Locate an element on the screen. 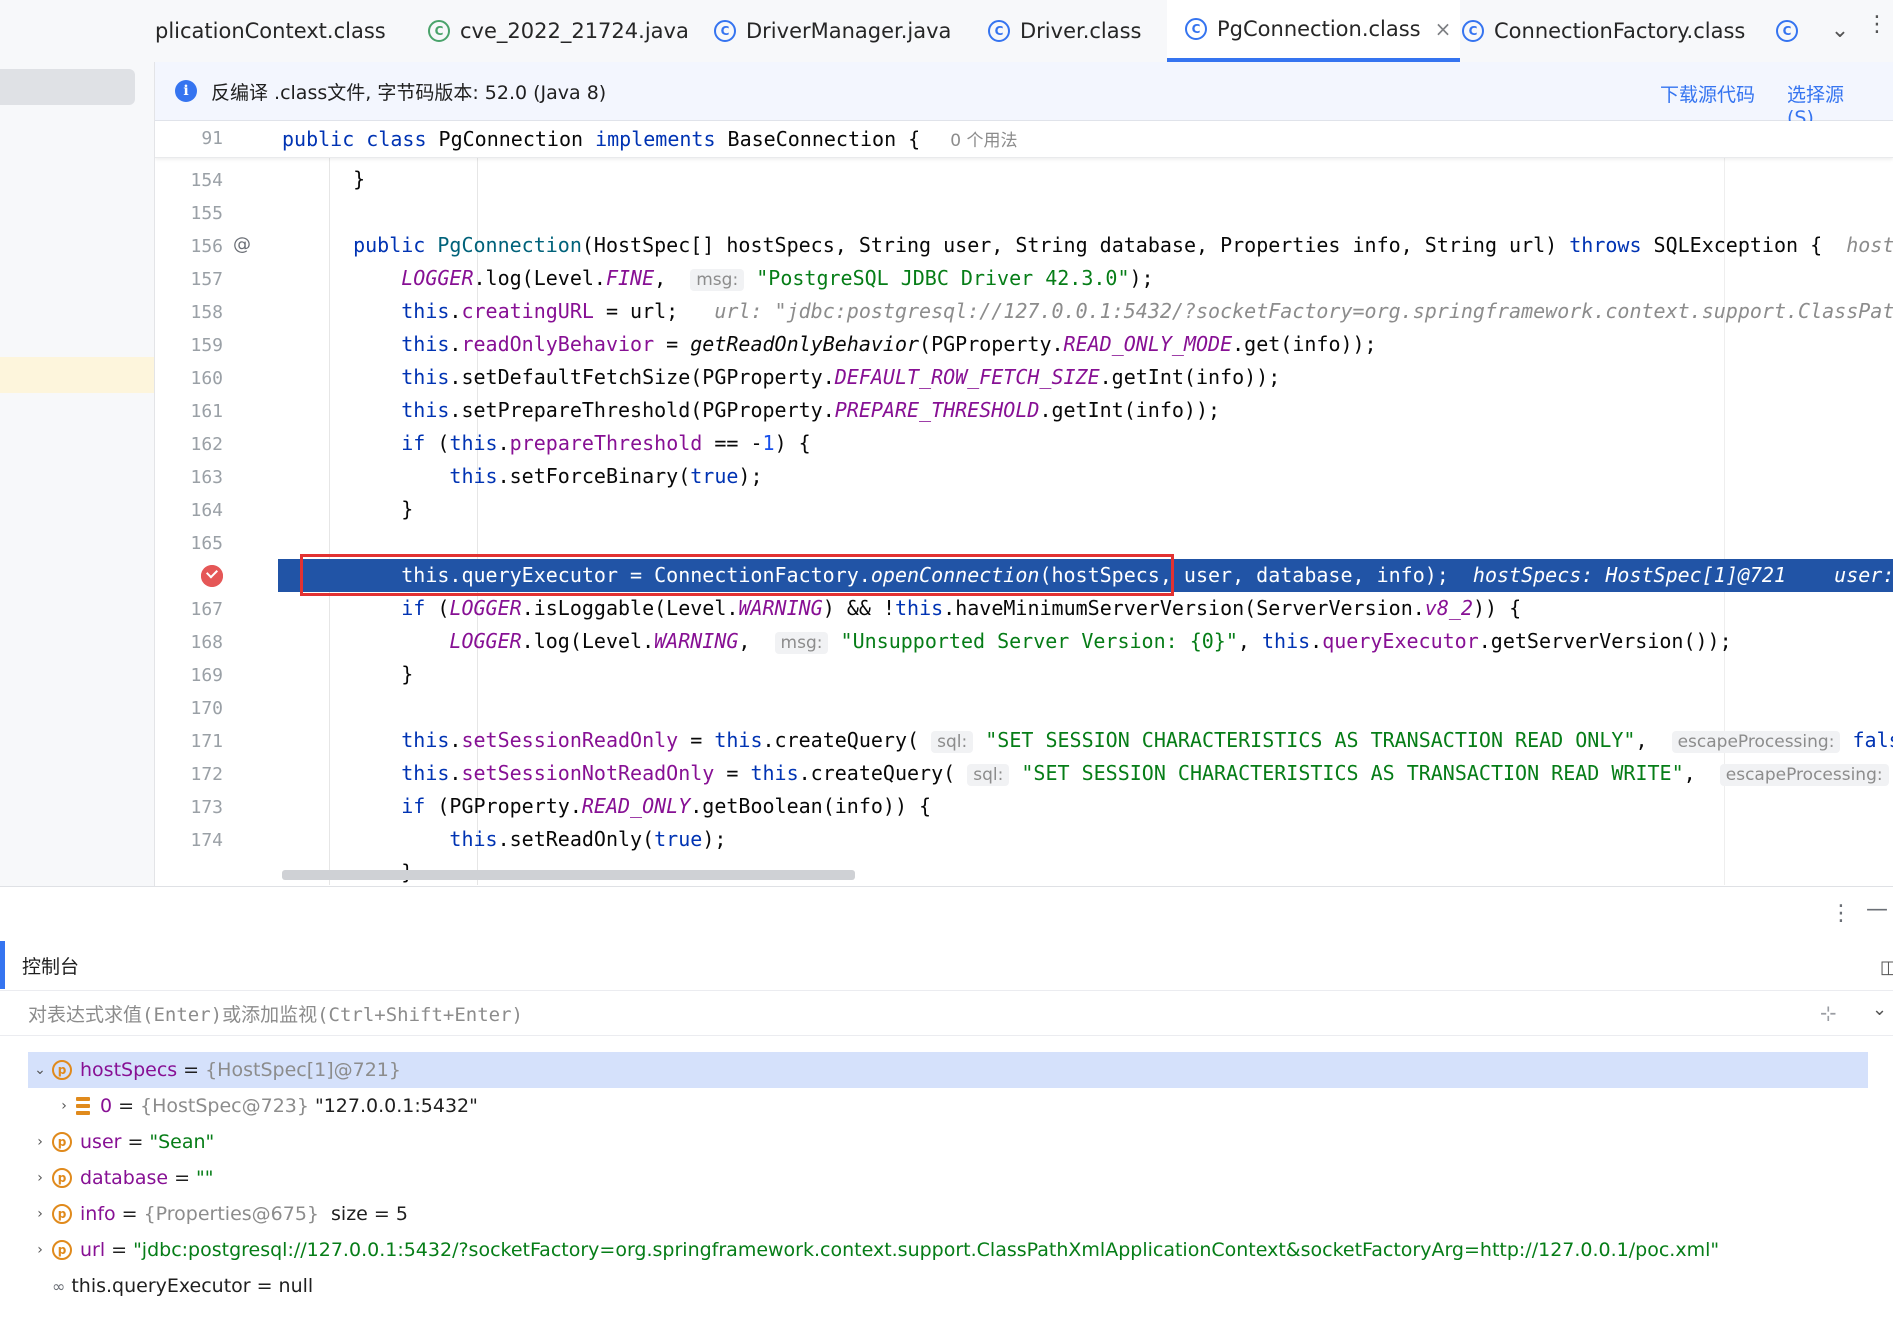 Image resolution: width=1893 pixels, height=1320 pixels. line-number: 91 is located at coordinates (212, 138).